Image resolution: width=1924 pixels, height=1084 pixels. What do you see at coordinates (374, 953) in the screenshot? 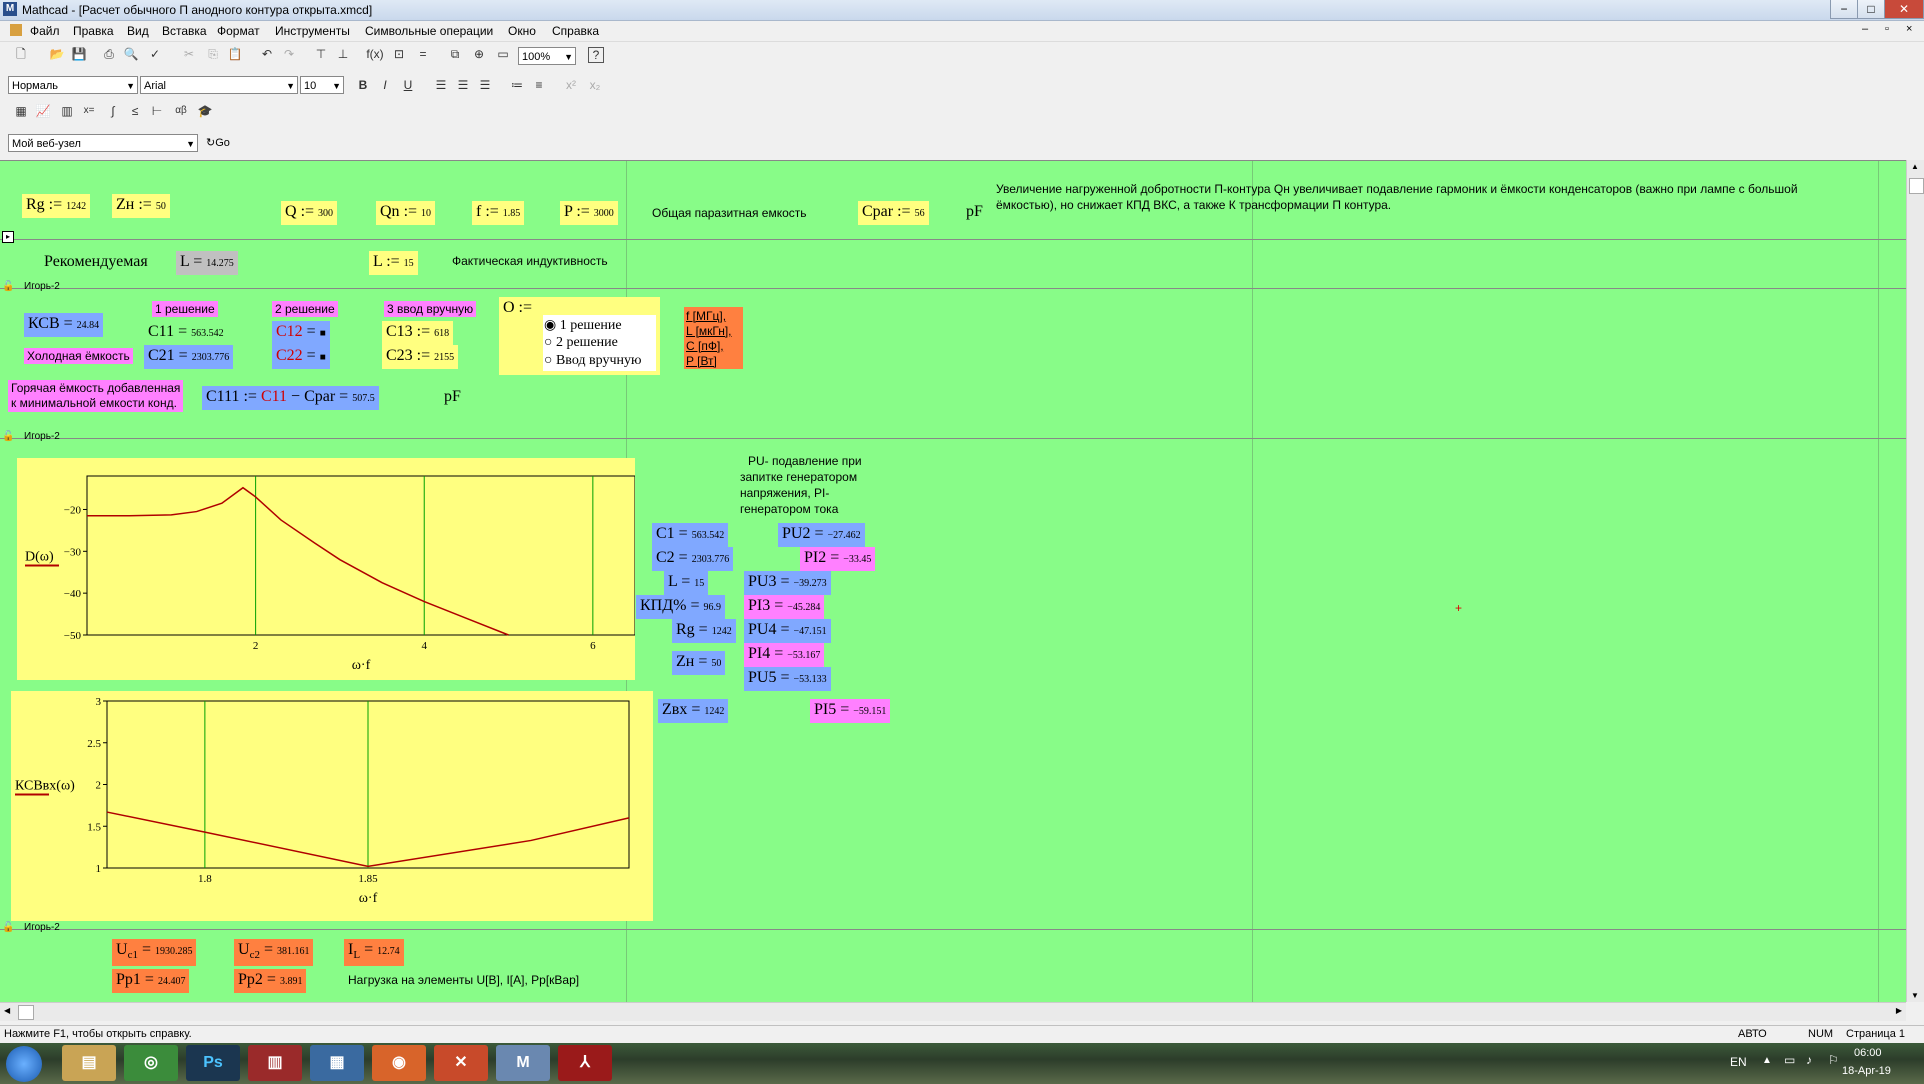
I see `il-result: IL = 12.74` at bounding box center [374, 953].